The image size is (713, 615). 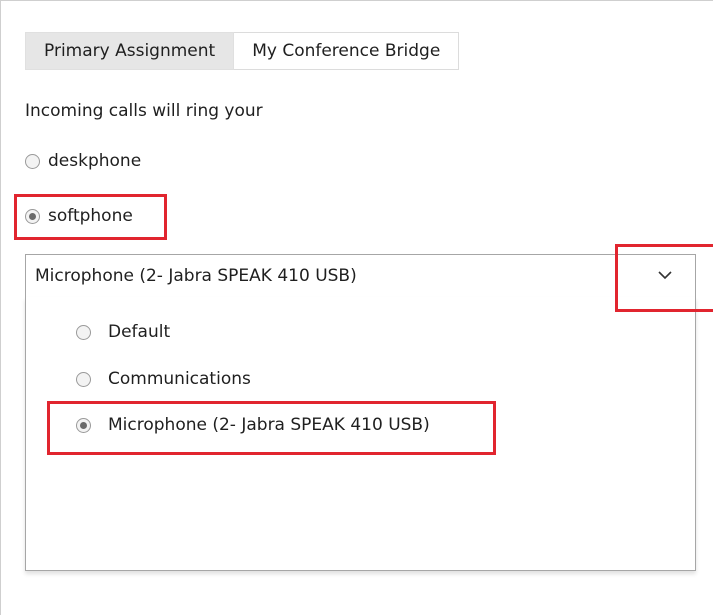 I want to click on ring-prompt-label: Incoming calls will ring your, so click(x=144, y=111).